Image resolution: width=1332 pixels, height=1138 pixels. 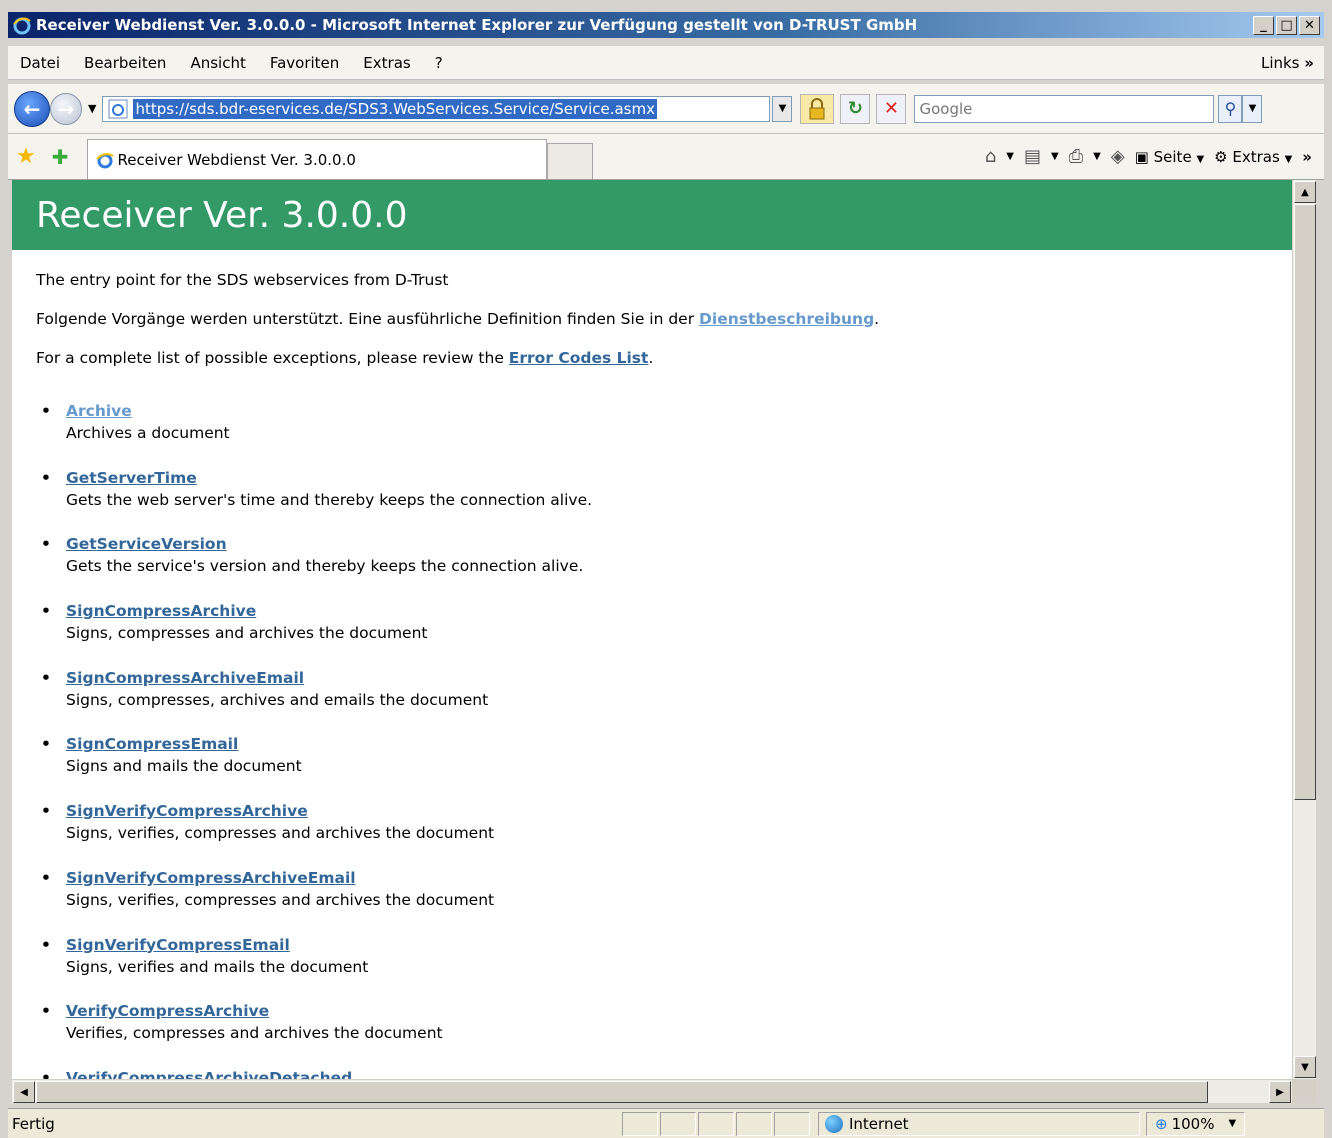 What do you see at coordinates (1076, 156) in the screenshot?
I see `print-icon: ⎙` at bounding box center [1076, 156].